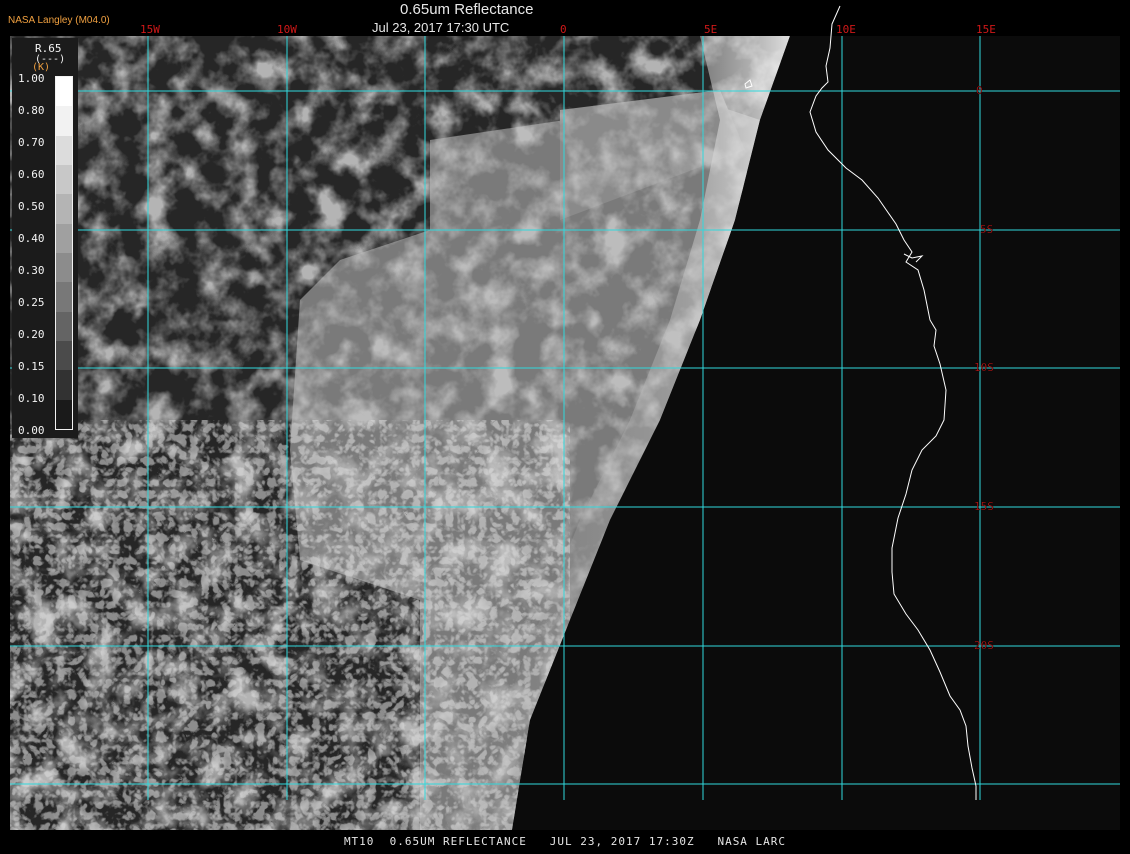 Image resolution: width=1130 pixels, height=854 pixels. I want to click on legend-tick-label: 0.15, so click(31, 366).